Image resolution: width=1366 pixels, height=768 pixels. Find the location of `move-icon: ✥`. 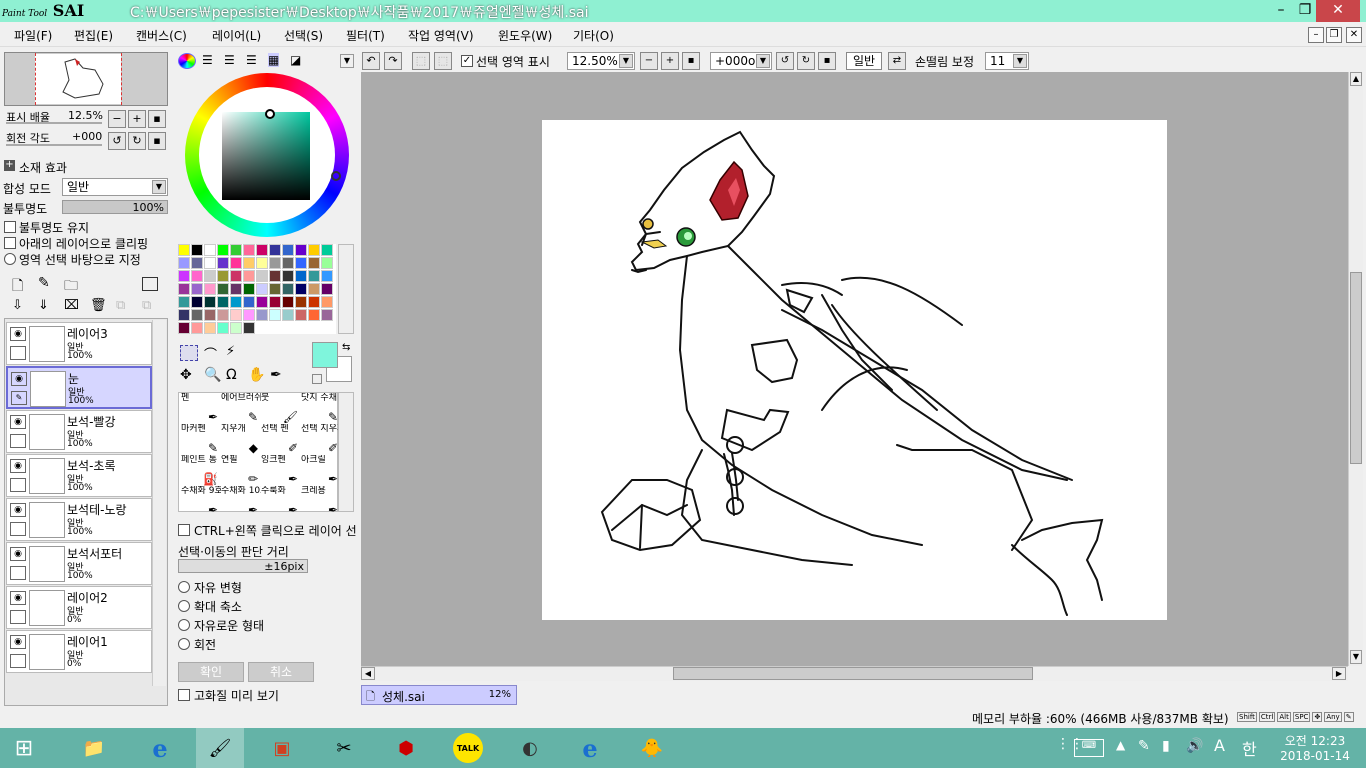

move-icon: ✥ is located at coordinates (186, 375).